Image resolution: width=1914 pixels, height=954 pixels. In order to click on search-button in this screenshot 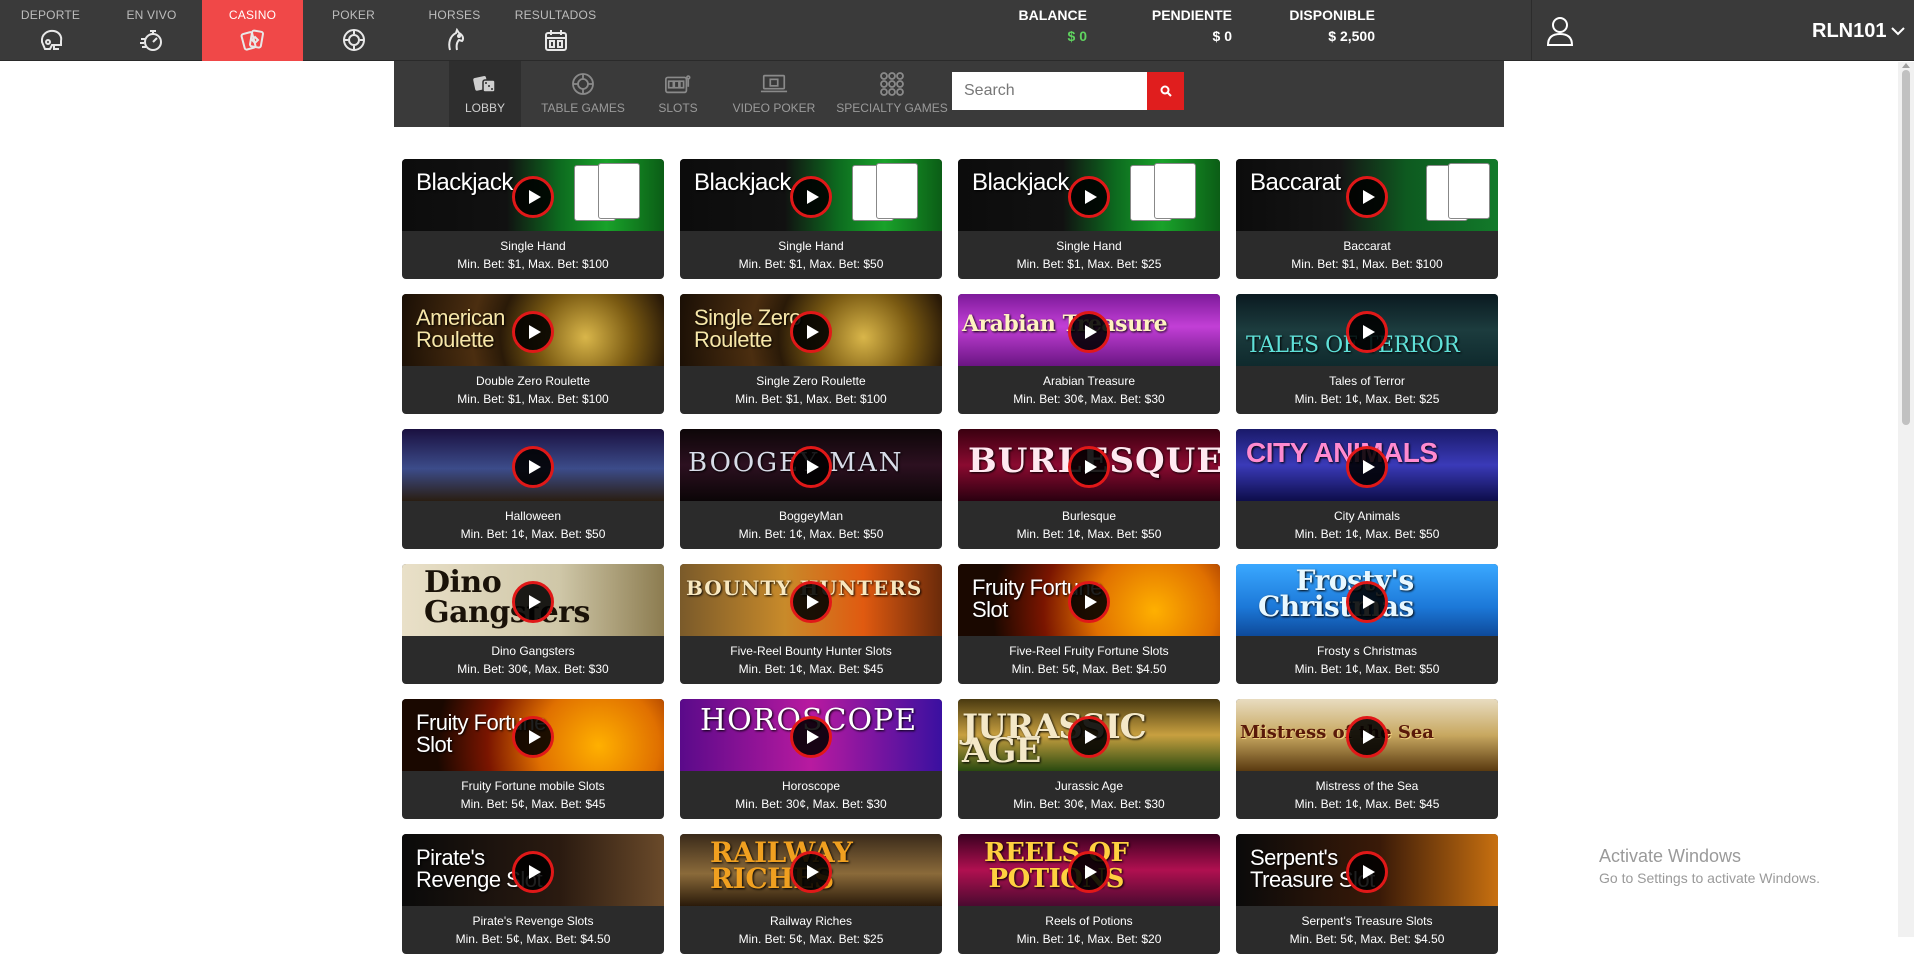, I will do `click(1165, 91)`.